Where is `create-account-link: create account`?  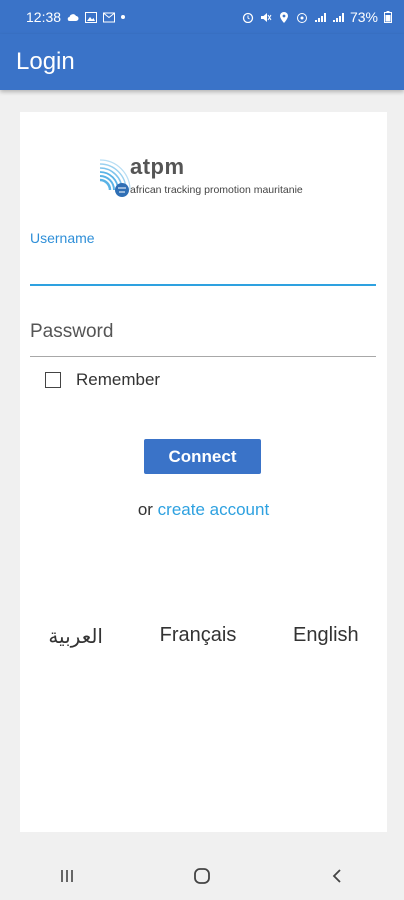 create-account-link: create account is located at coordinates (214, 509).